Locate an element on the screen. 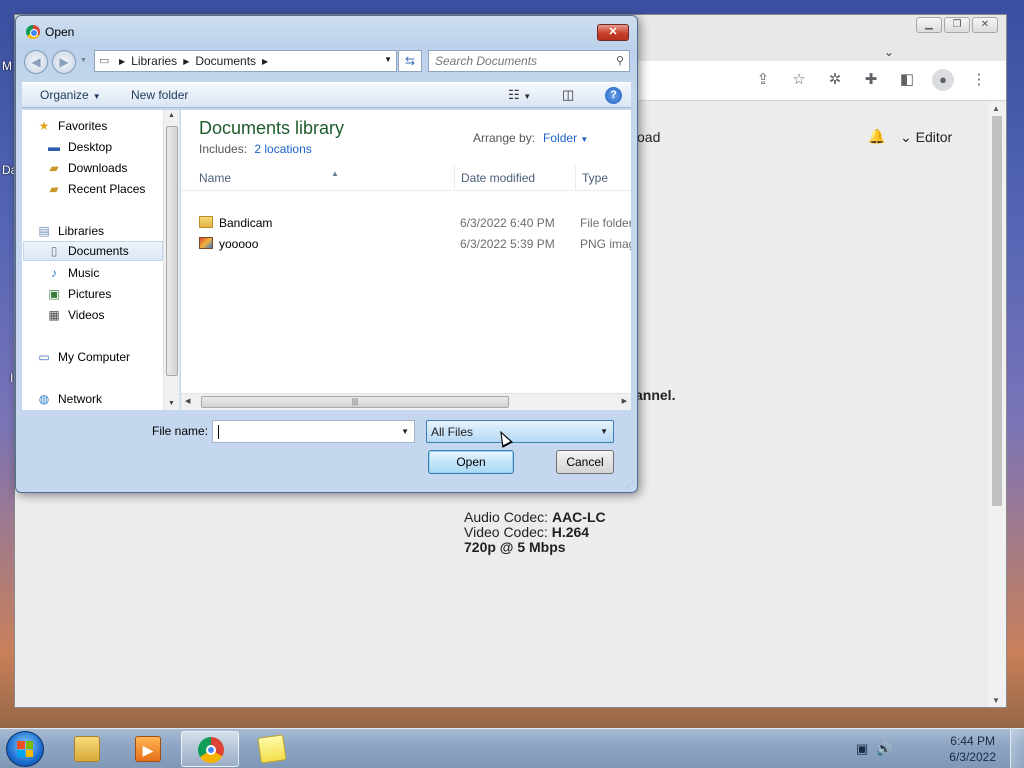  file-type-value: All Files is located at coordinates (452, 432).